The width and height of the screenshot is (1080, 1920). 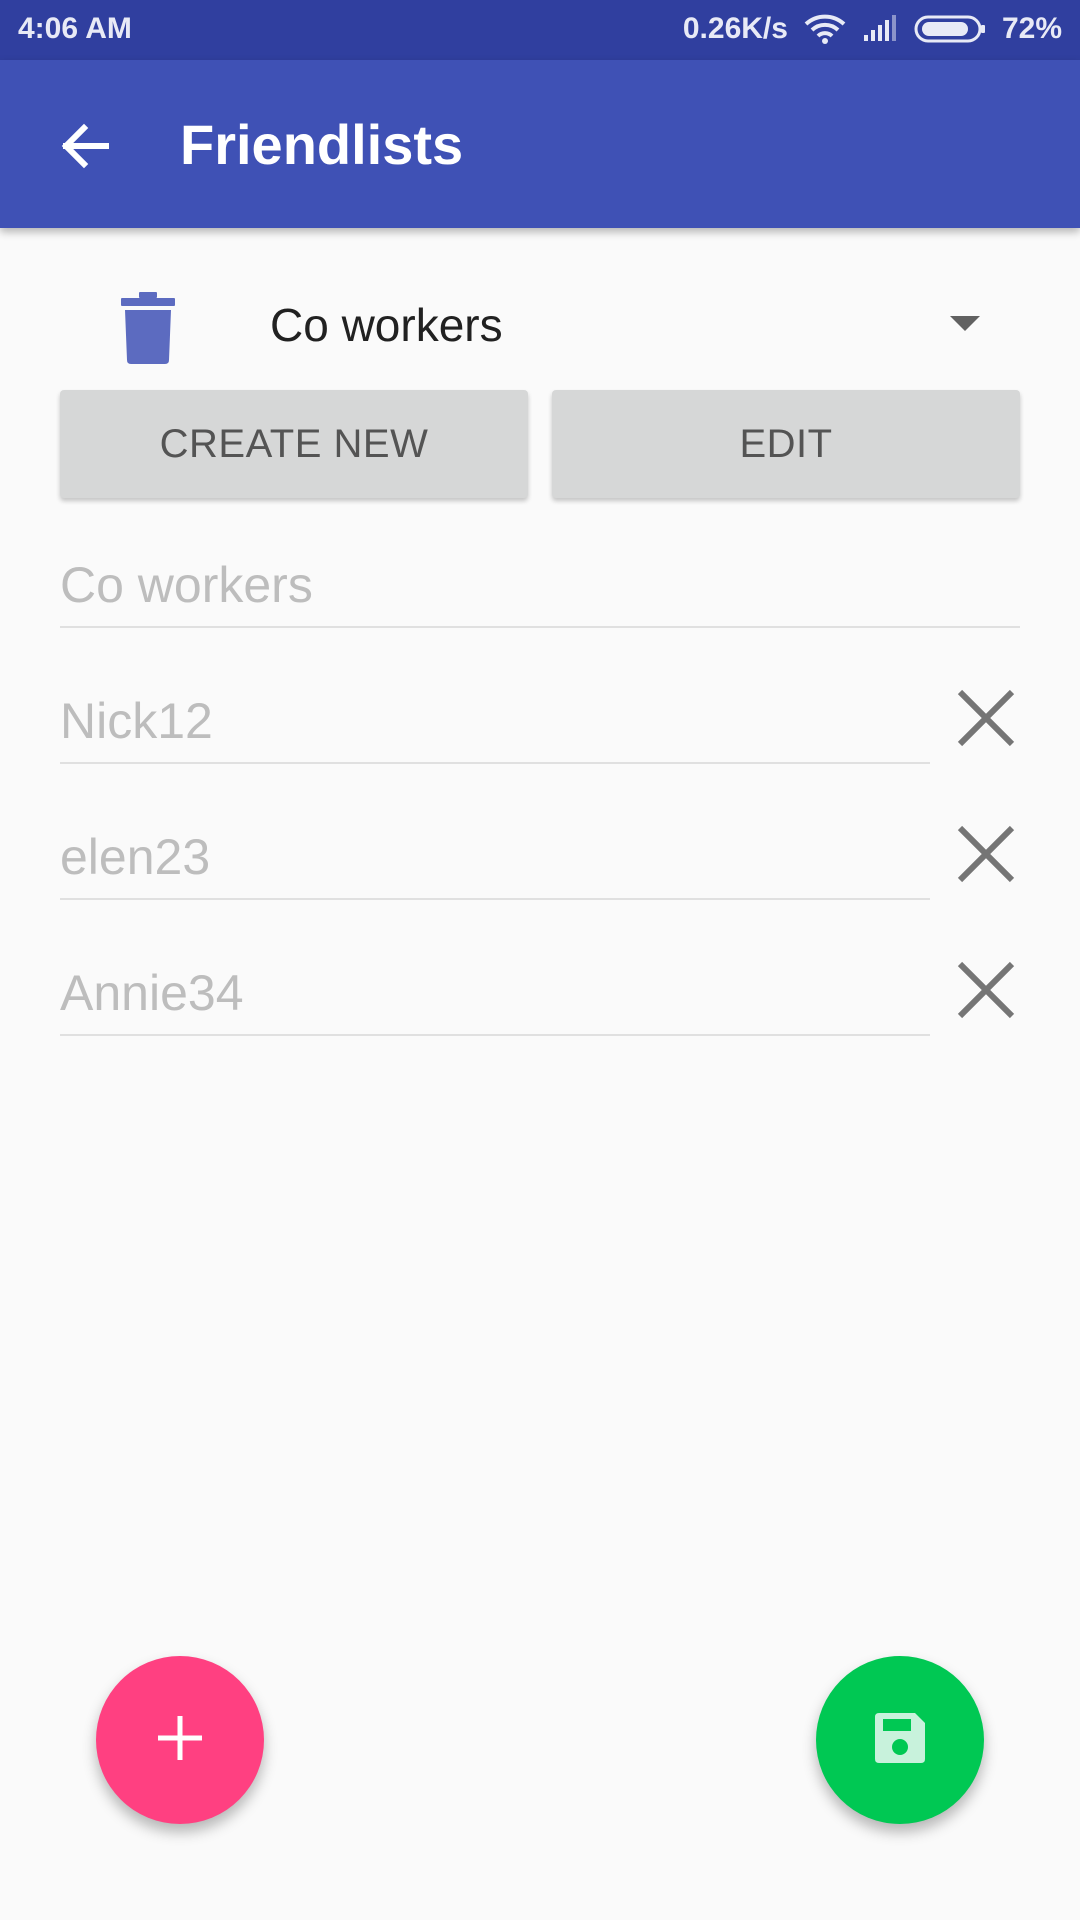 I want to click on back-button, so click(x=84, y=148).